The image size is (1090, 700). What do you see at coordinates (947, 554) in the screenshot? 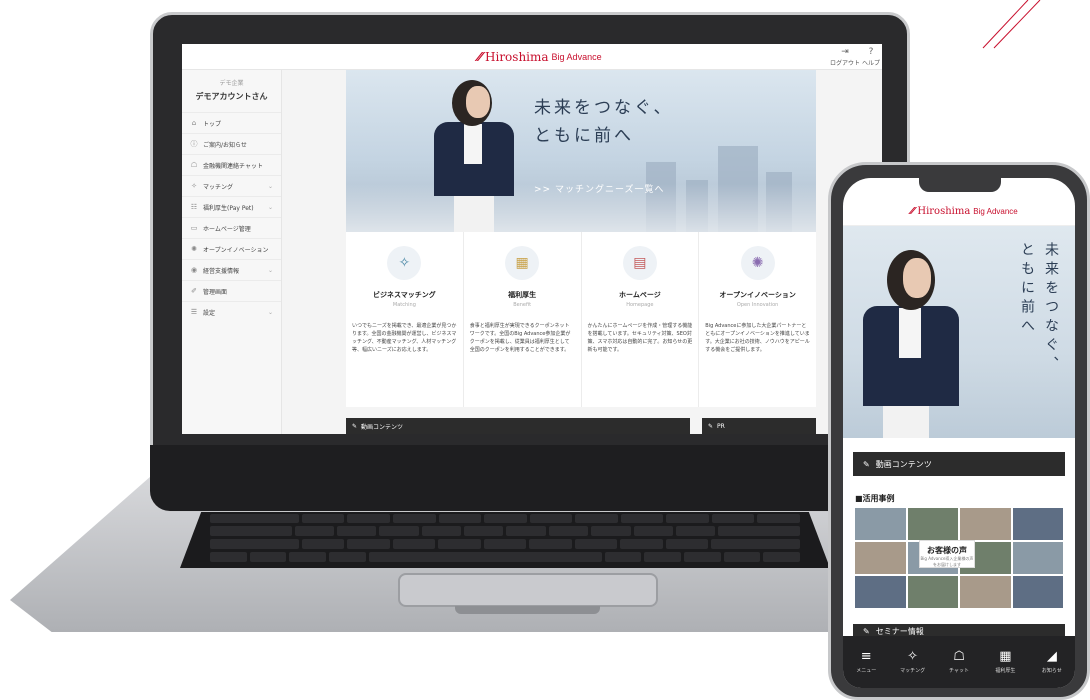
I see `customer-voice-badge: お客様の声 Big Advance導入企業様の声をお届けします` at bounding box center [947, 554].